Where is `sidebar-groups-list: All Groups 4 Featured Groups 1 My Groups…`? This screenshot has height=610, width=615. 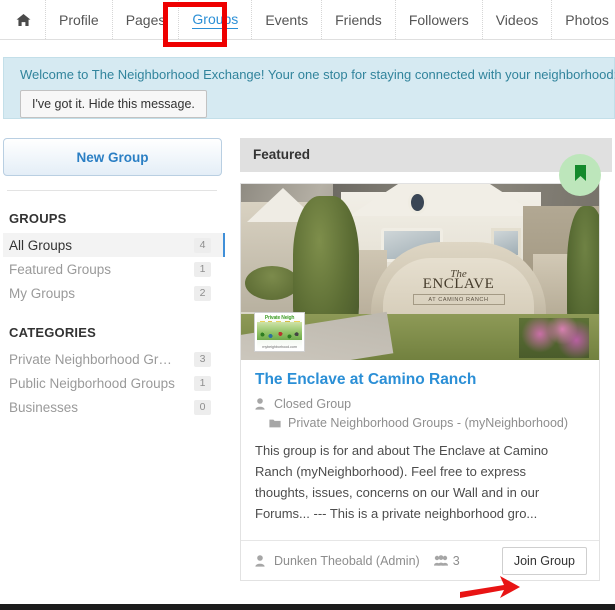
sidebar-groups-list: All Groups 4 Featured Groups 1 My Groups… is located at coordinates (114, 269).